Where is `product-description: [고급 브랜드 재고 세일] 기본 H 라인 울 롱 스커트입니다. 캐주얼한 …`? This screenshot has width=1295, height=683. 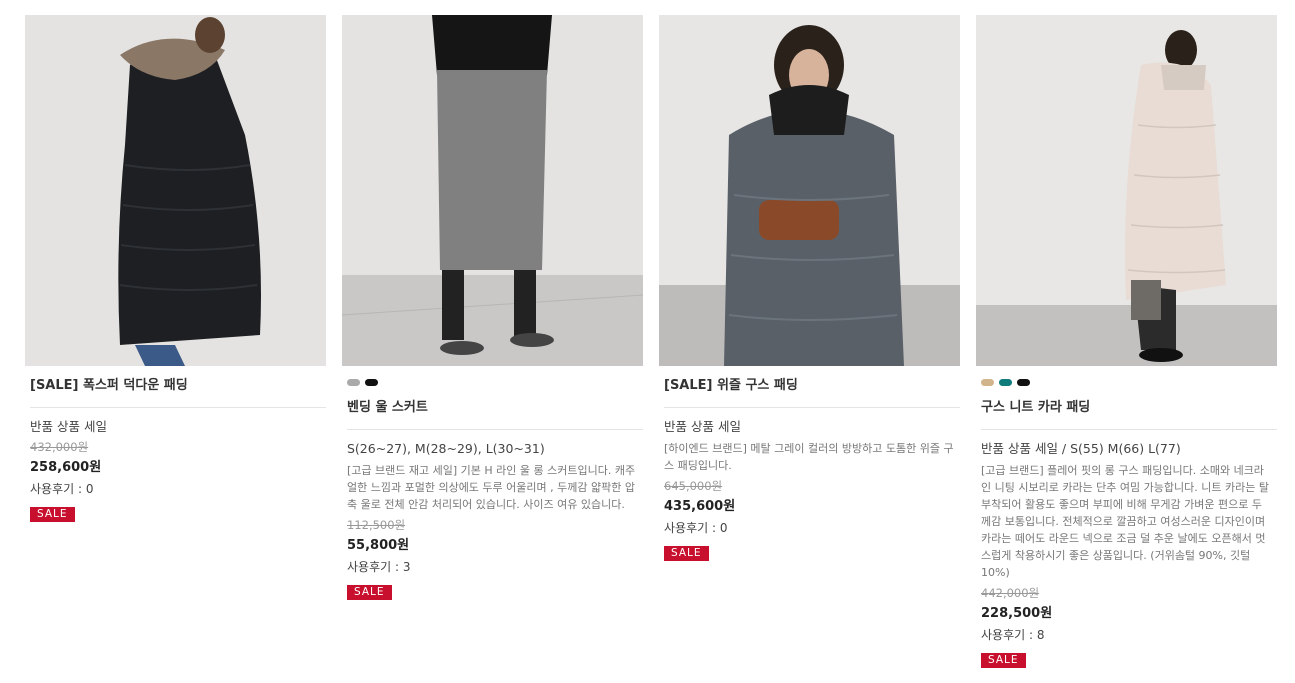 product-description: [고급 브랜드 재고 세일] 기본 H 라인 울 롱 스커트입니다. 캐주얼한 … is located at coordinates (491, 487).